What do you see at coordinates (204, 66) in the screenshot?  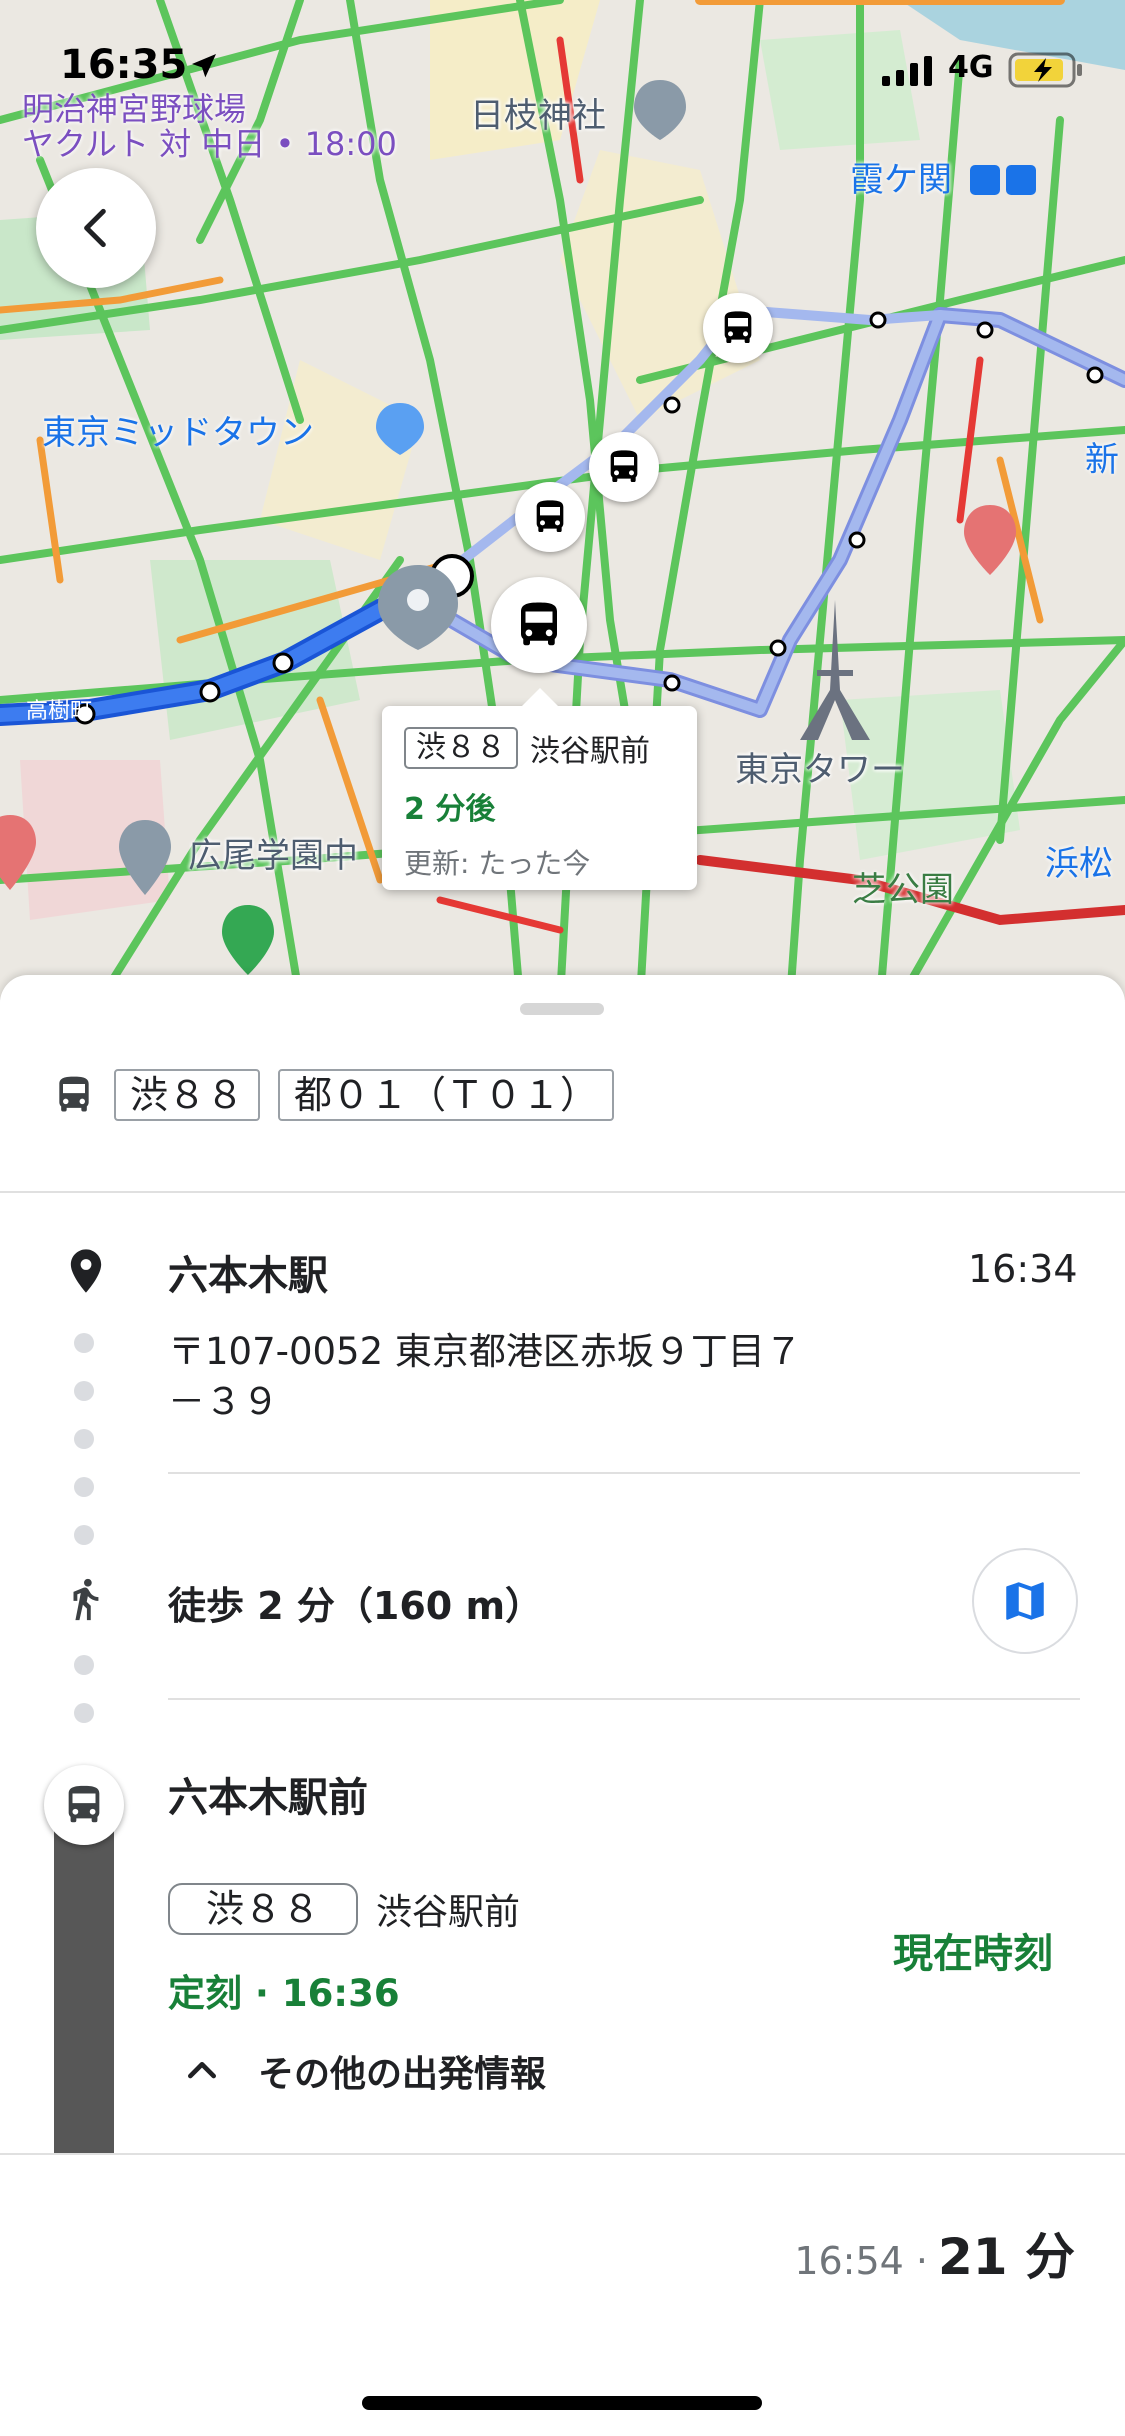 I see `location-arrow-icon` at bounding box center [204, 66].